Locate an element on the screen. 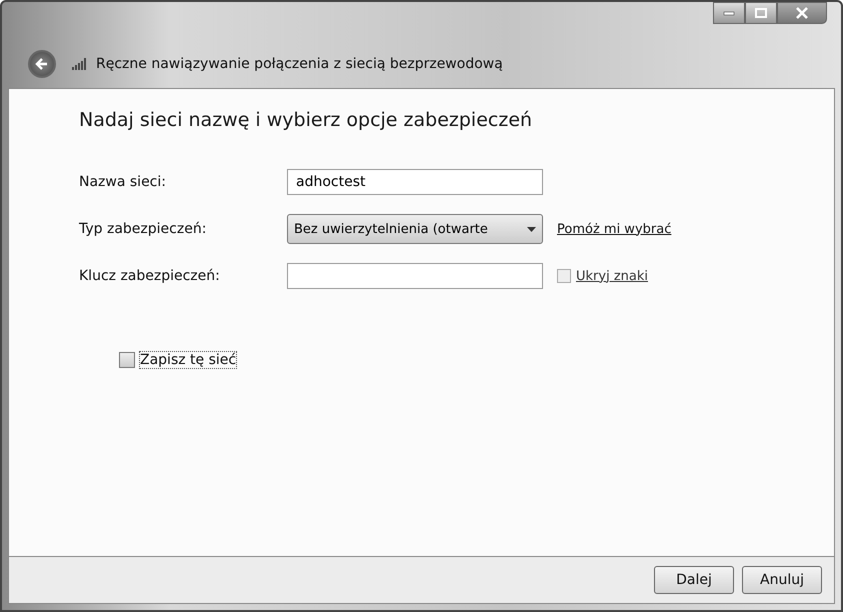 This screenshot has height=612, width=843. dialog-button: Anuluj is located at coordinates (782, 580).